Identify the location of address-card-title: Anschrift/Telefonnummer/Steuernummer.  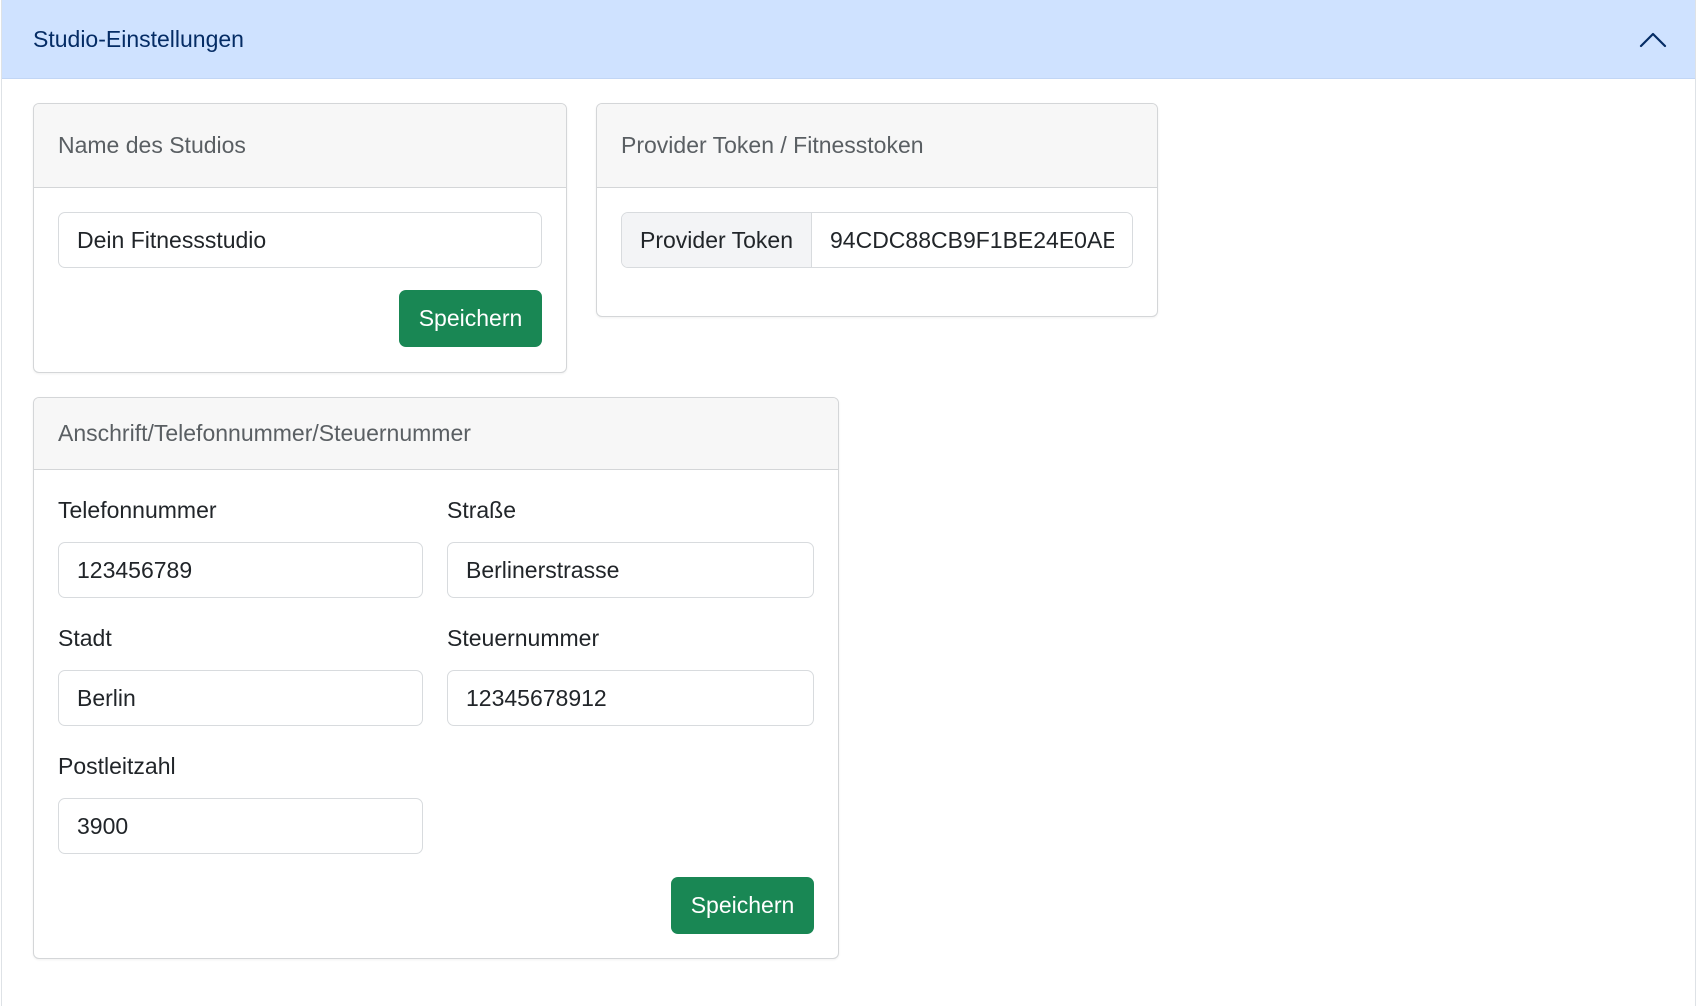
(264, 433).